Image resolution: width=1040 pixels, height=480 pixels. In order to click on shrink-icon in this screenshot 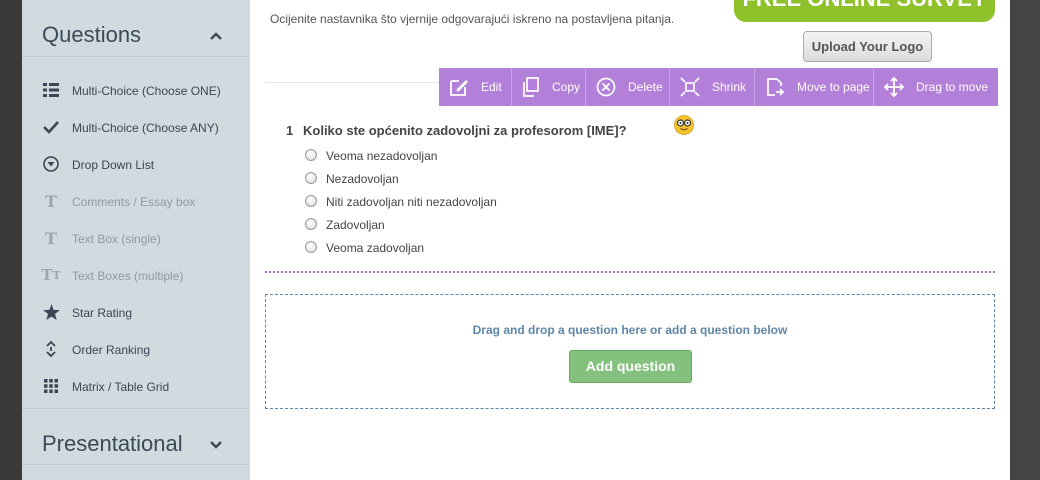, I will do `click(690, 87)`.